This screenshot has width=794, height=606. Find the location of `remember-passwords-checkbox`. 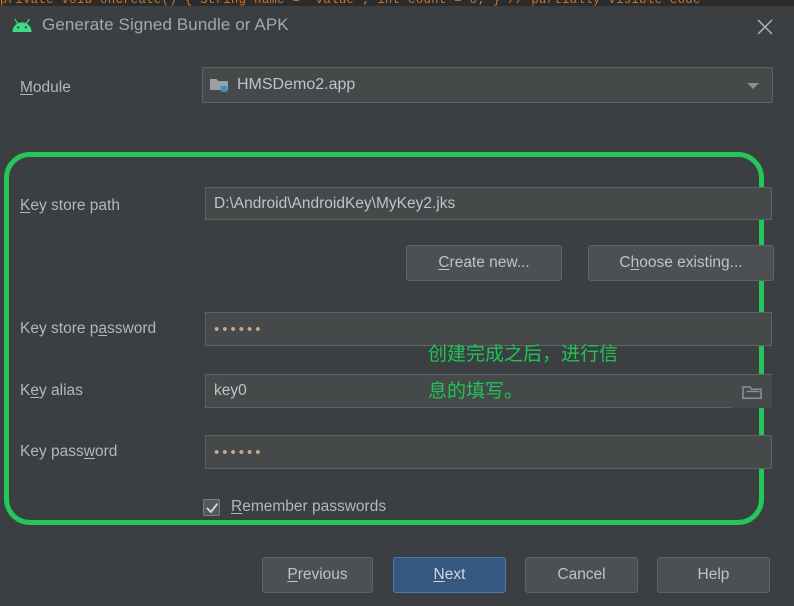

remember-passwords-checkbox is located at coordinates (211, 507).